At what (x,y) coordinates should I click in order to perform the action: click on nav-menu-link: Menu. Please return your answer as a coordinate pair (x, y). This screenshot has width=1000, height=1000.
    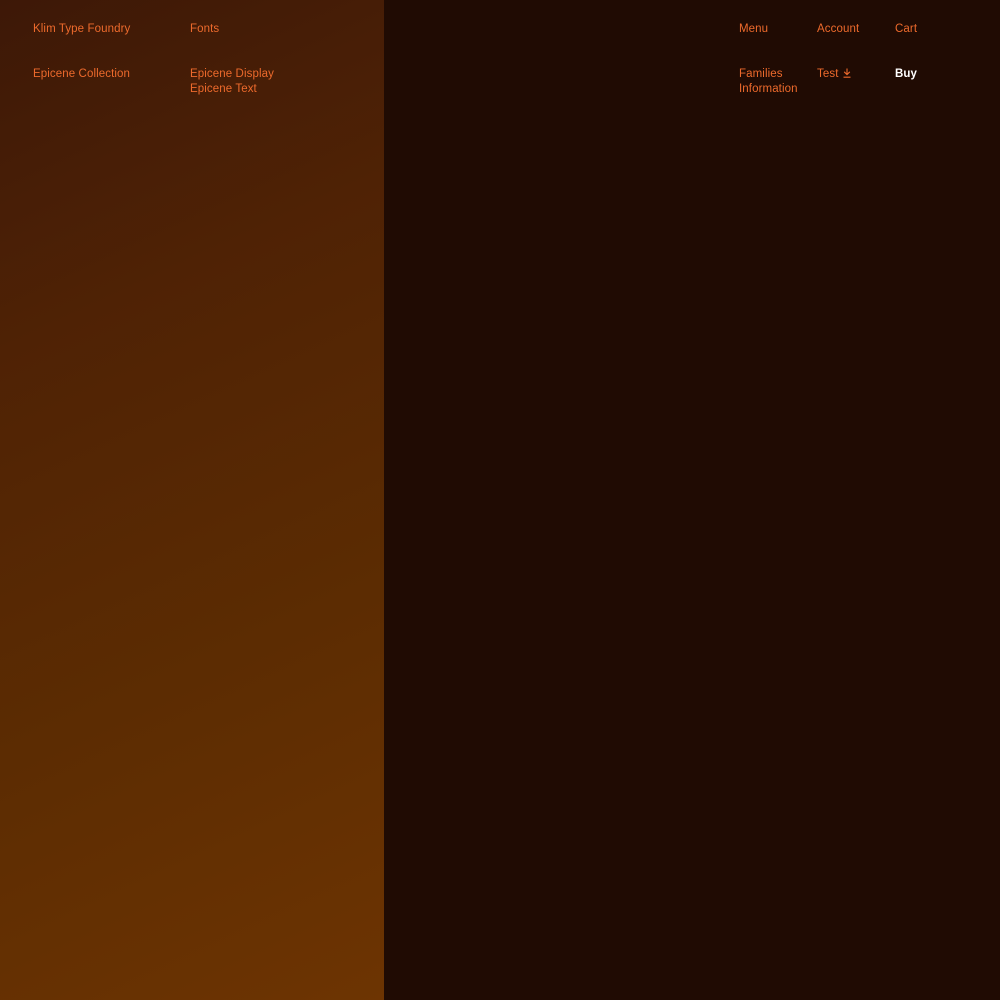
    Looking at the image, I should click on (753, 29).